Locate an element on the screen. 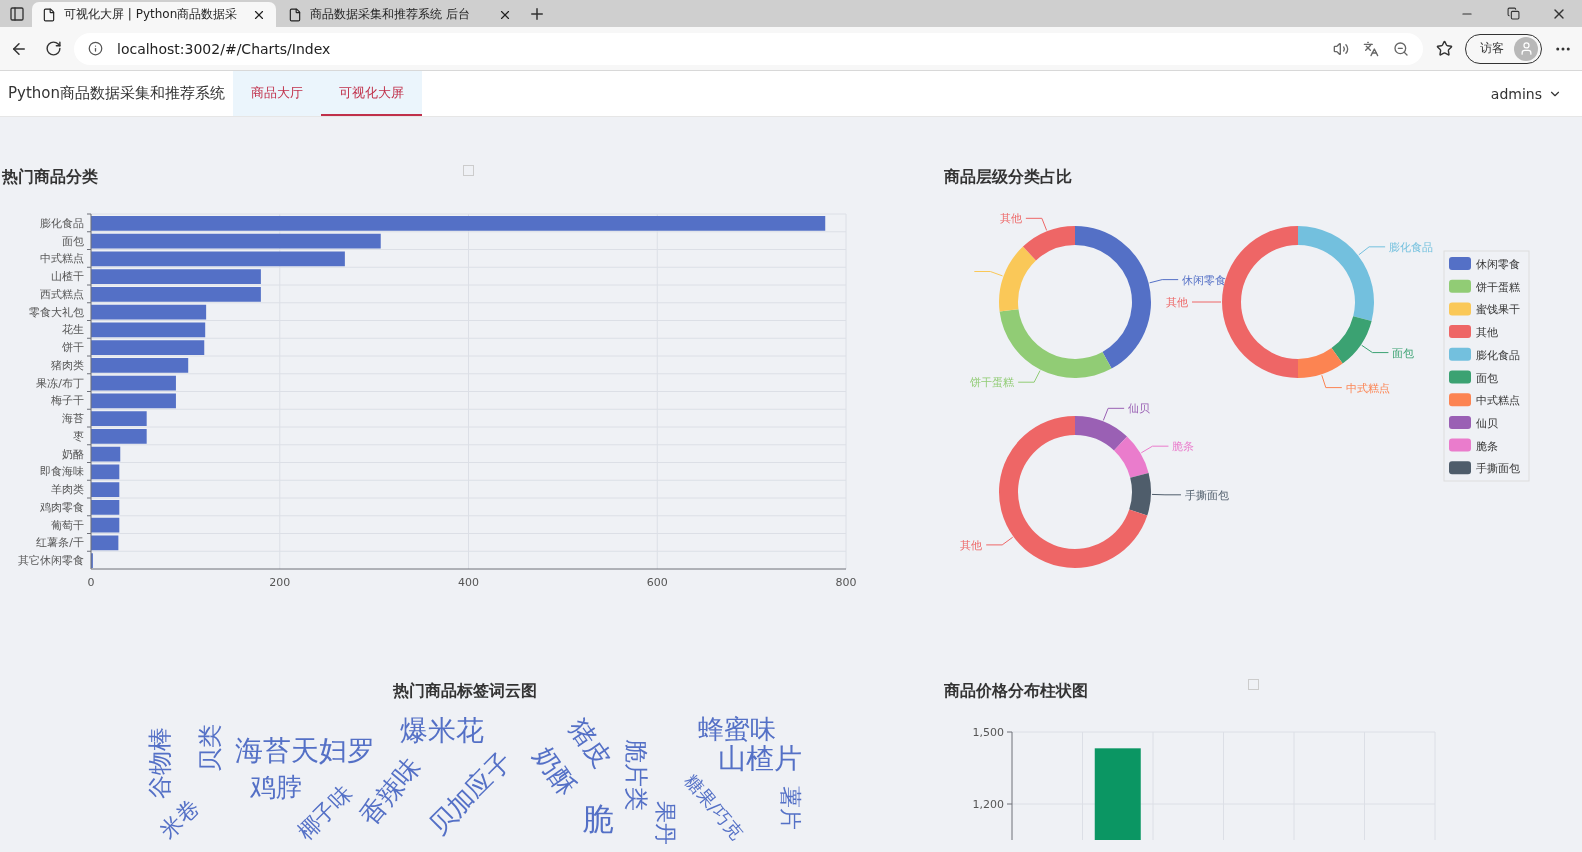 The width and height of the screenshot is (1582, 852). slice-label: 仙贝 is located at coordinates (1139, 409).